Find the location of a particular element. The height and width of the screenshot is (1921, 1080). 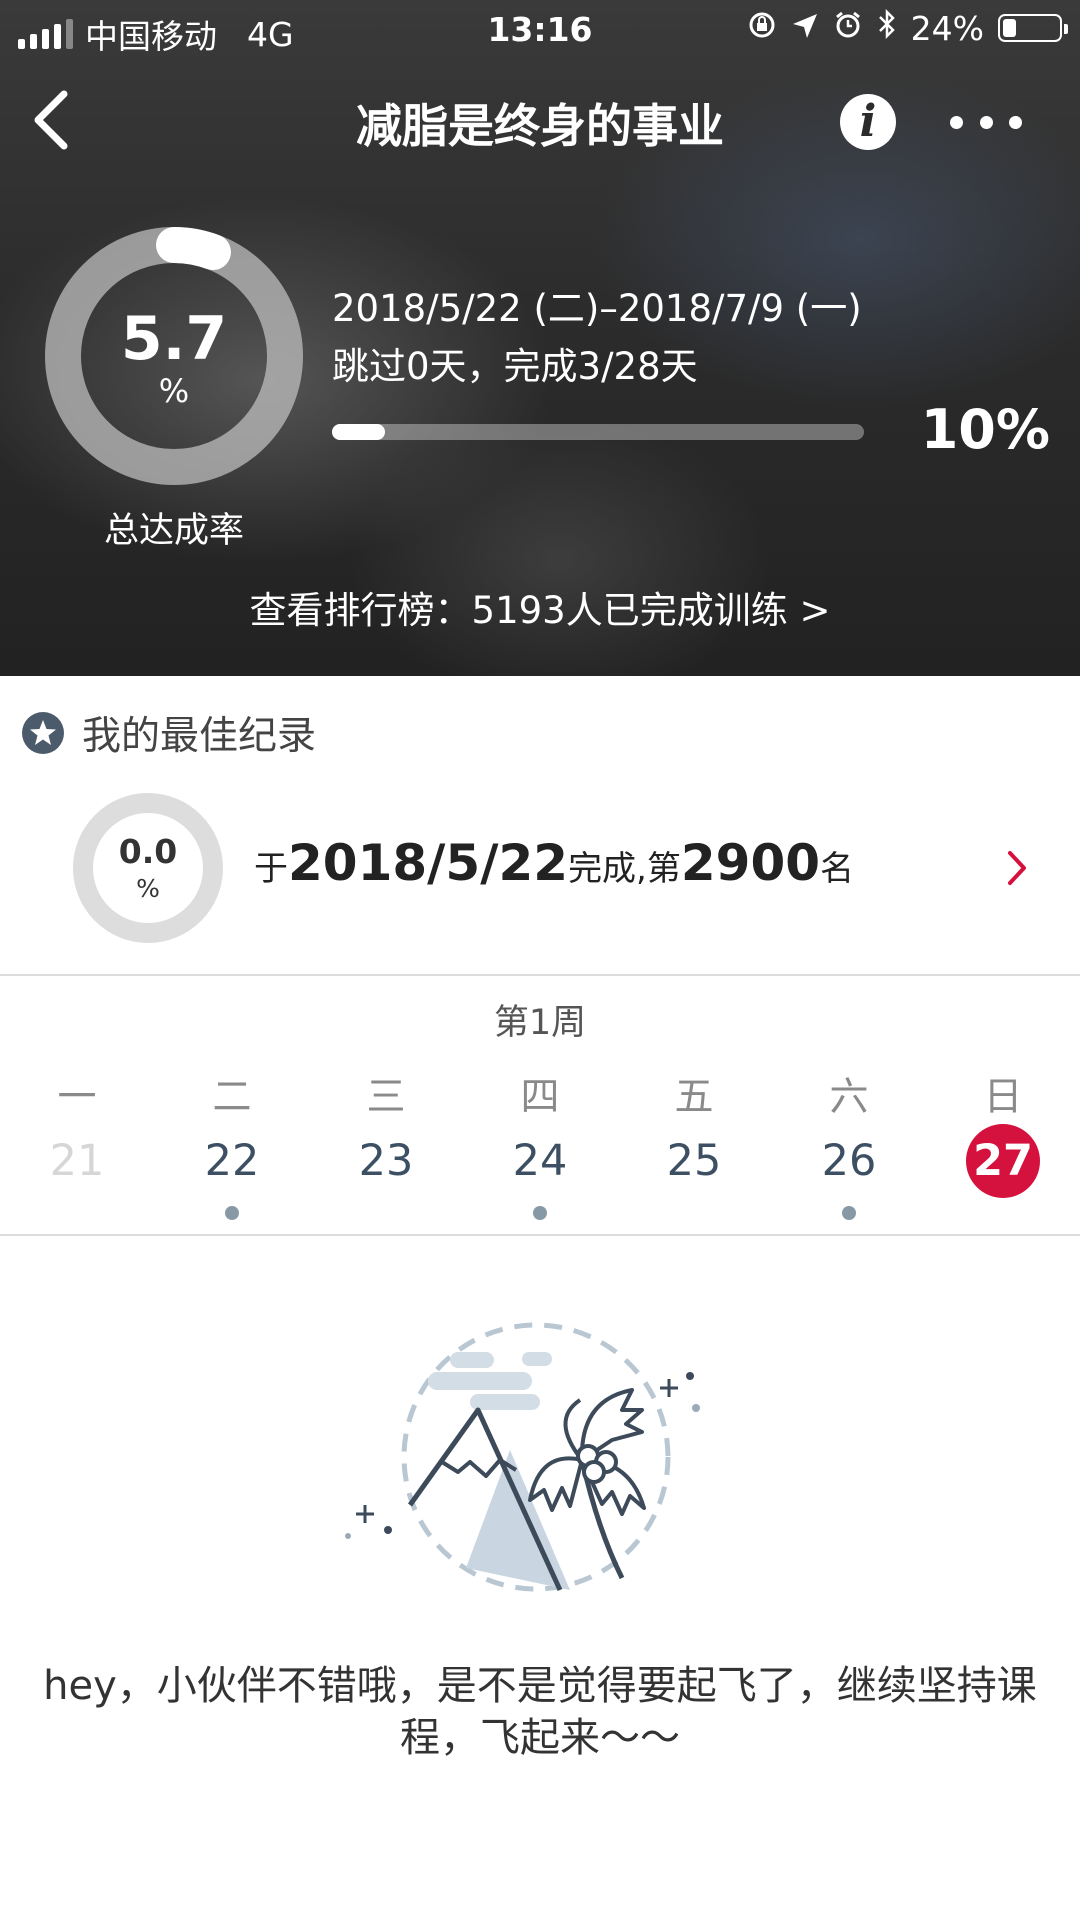

leaderboard-link: 查看排行榜：5193人已完成训练 > is located at coordinates (540, 607).